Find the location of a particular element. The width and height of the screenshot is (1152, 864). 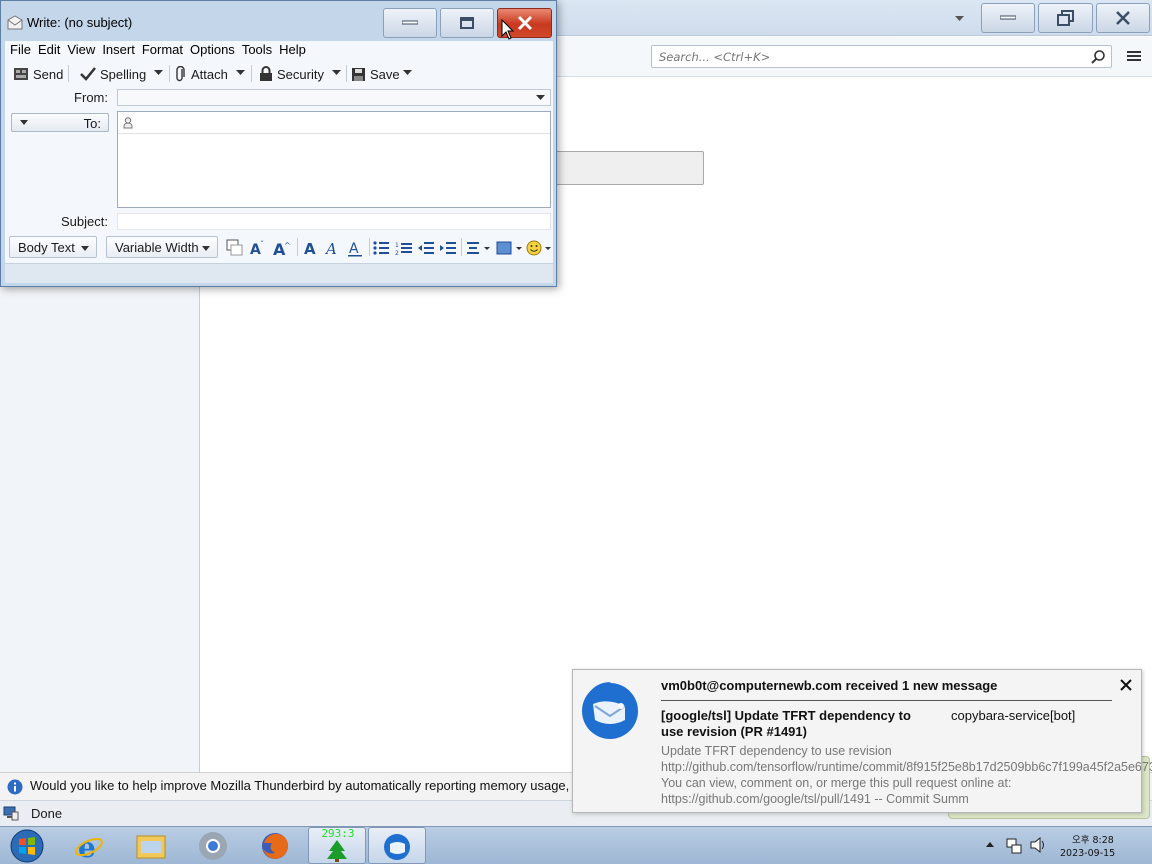

menu-insert: Insert is located at coordinates (118, 51).